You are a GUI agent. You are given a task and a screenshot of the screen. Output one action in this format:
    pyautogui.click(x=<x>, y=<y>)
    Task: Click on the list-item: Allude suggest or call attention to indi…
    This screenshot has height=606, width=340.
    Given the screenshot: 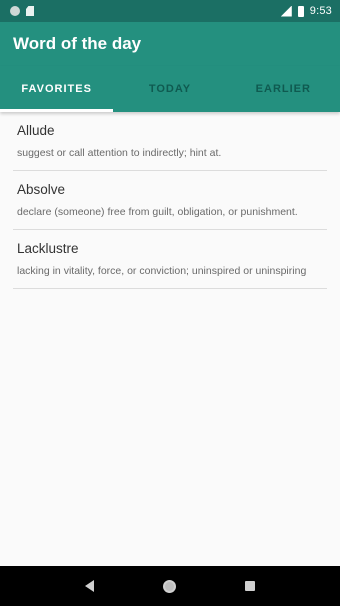 What is the action you would take?
    pyautogui.click(x=170, y=141)
    